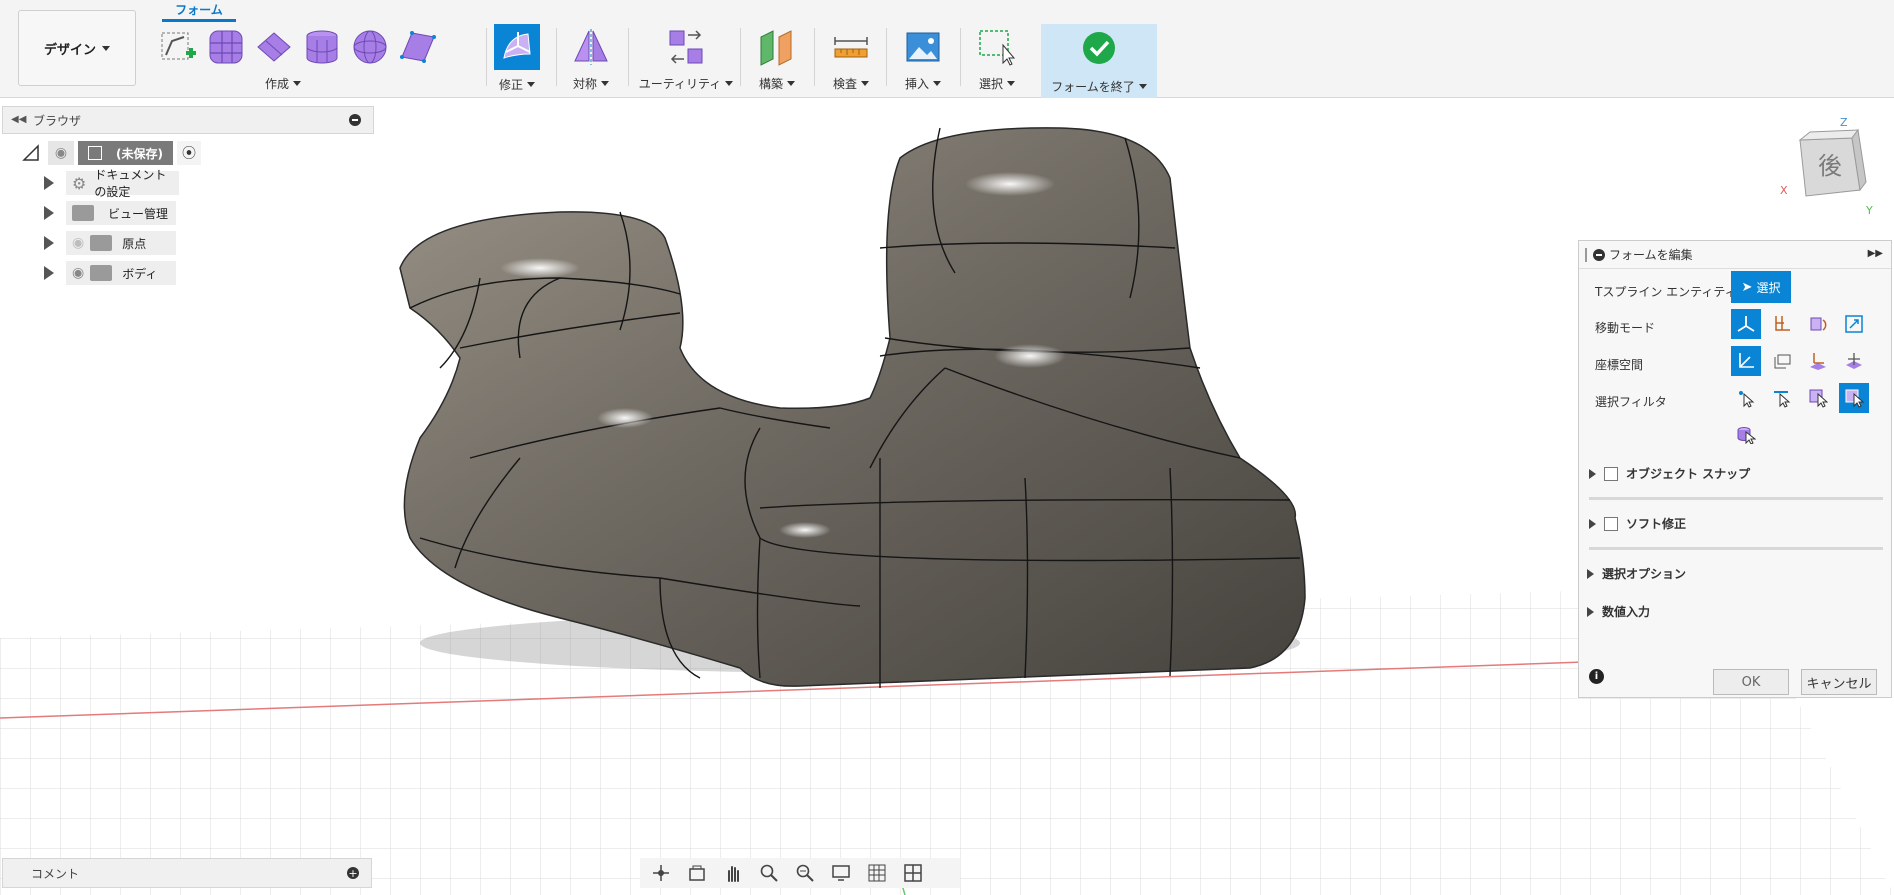 The width and height of the screenshot is (1894, 895). Describe the element at coordinates (805, 873) in the screenshot. I see `fit-zoom-icon` at that location.